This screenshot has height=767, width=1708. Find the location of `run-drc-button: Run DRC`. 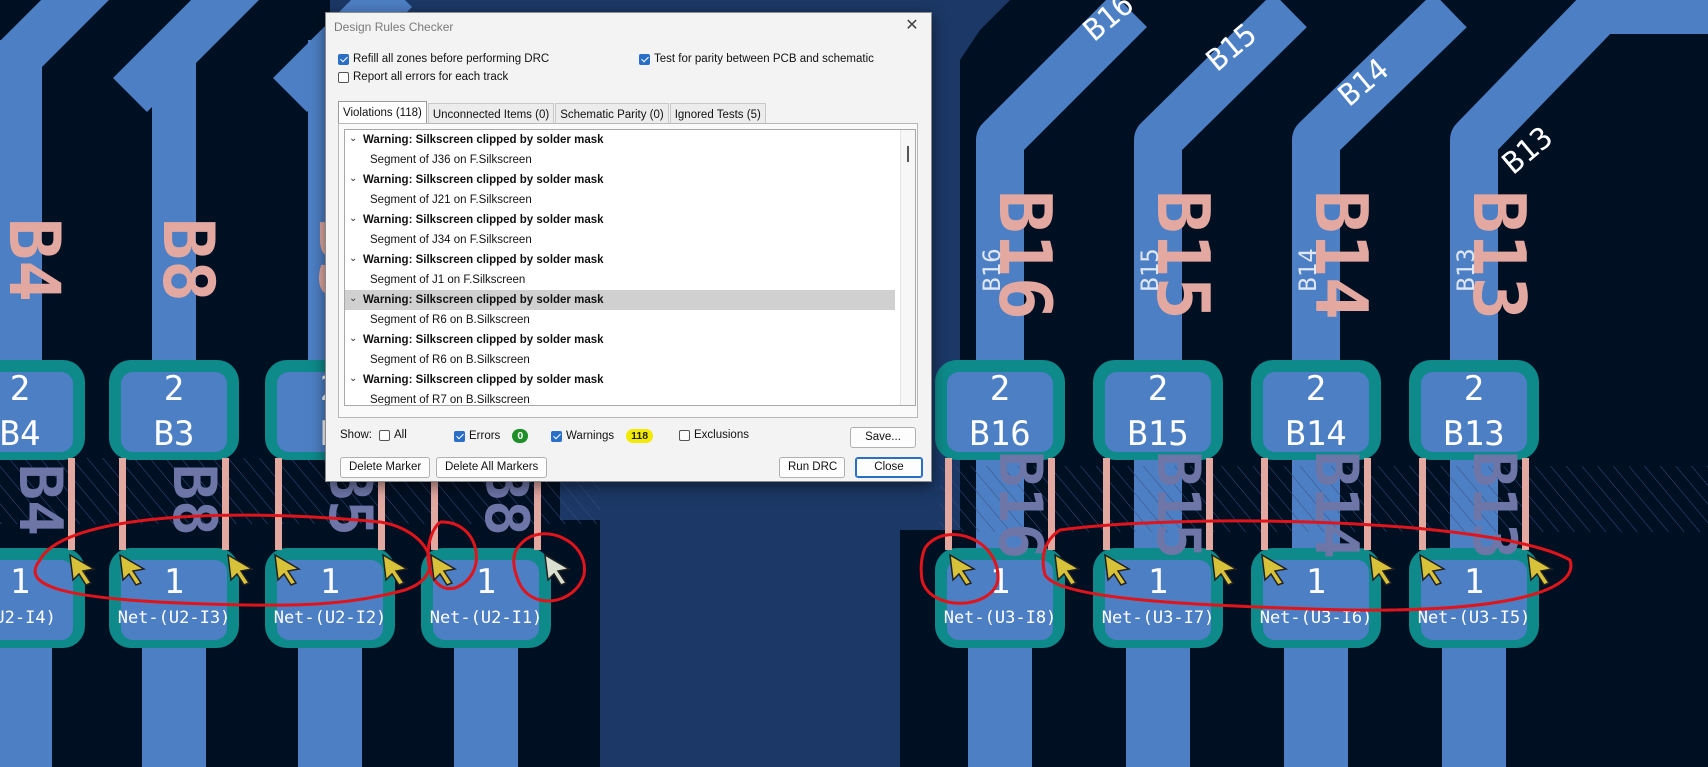

run-drc-button: Run DRC is located at coordinates (812, 467).